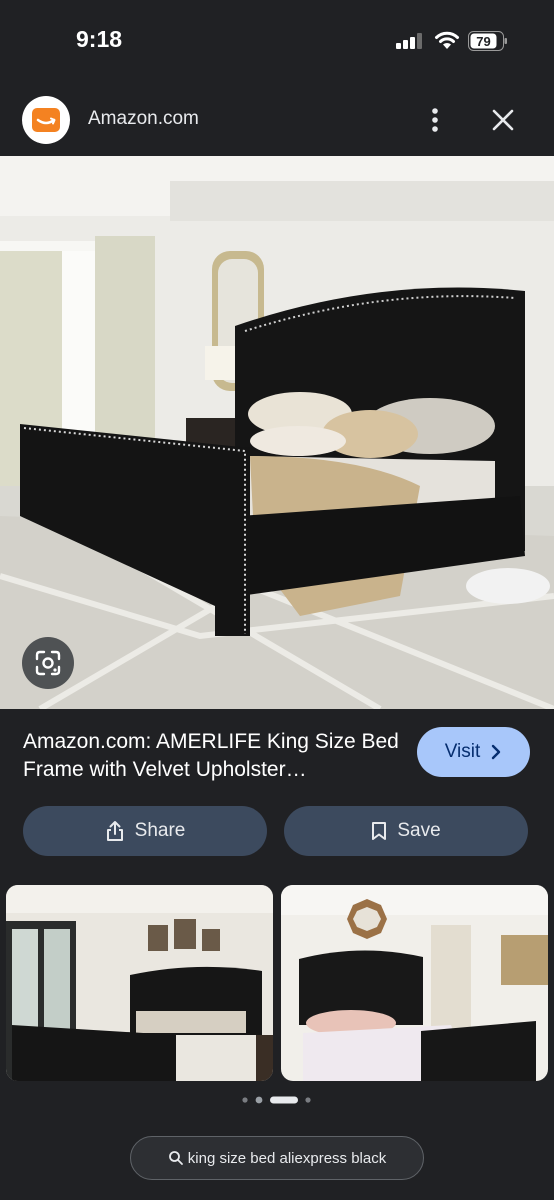  I want to click on google-lens-icon, so click(48, 663).